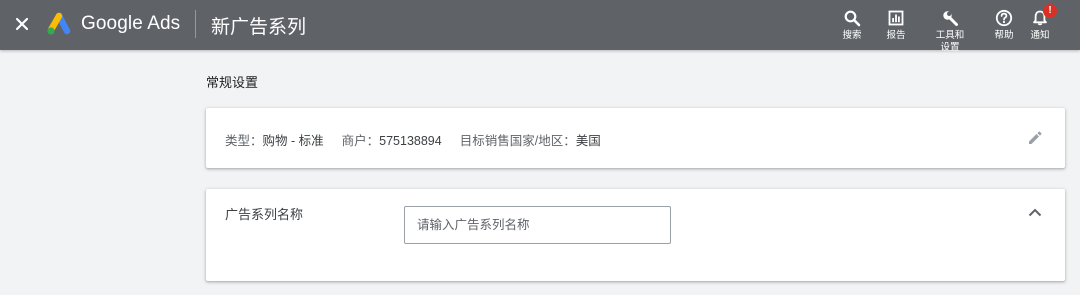 The height and width of the screenshot is (295, 1080). Describe the element at coordinates (232, 82) in the screenshot. I see `section-title: 常规设置` at that location.